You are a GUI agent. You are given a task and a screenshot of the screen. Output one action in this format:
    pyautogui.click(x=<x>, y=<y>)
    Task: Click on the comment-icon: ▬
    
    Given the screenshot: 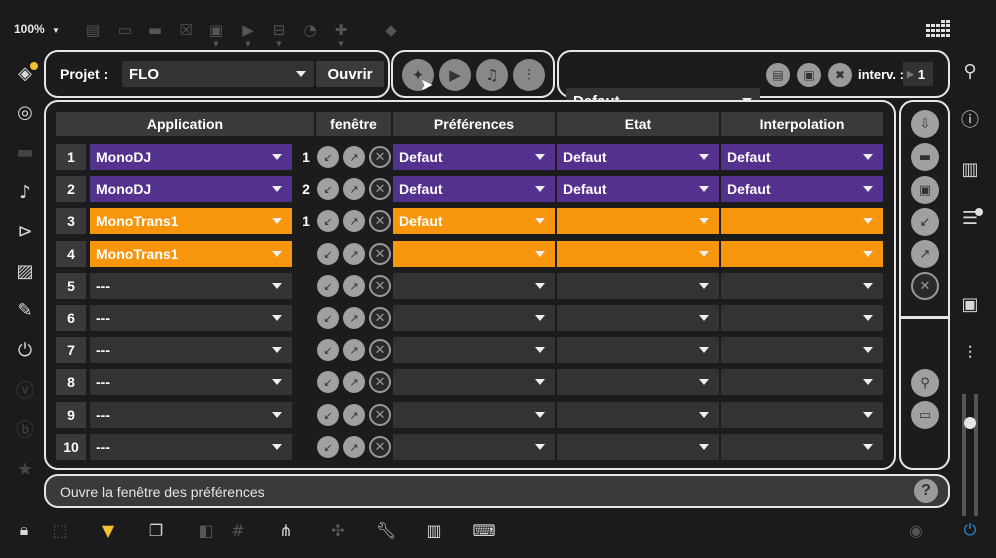 What is the action you would take?
    pyautogui.click(x=155, y=30)
    